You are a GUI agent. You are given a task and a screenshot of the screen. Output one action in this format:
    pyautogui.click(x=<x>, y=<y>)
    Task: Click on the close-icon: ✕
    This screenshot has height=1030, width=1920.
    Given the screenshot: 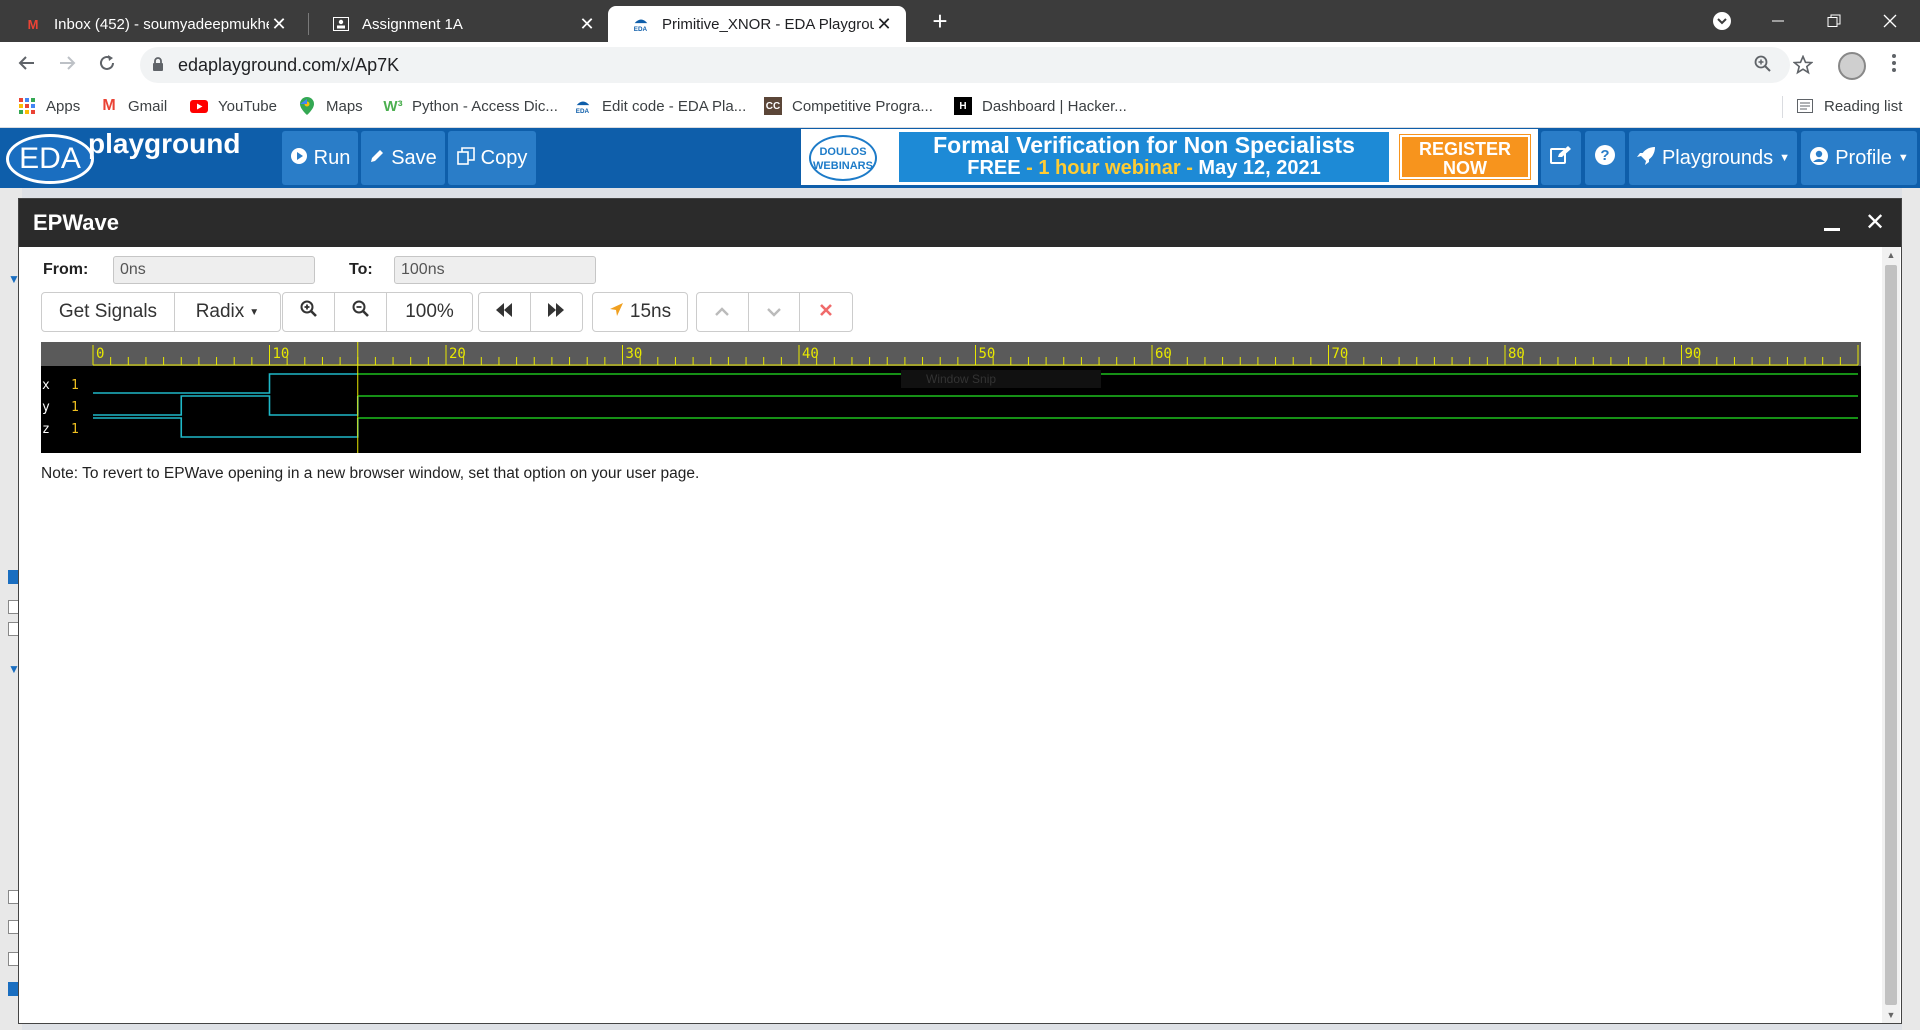 What is the action you would take?
    pyautogui.click(x=1875, y=223)
    